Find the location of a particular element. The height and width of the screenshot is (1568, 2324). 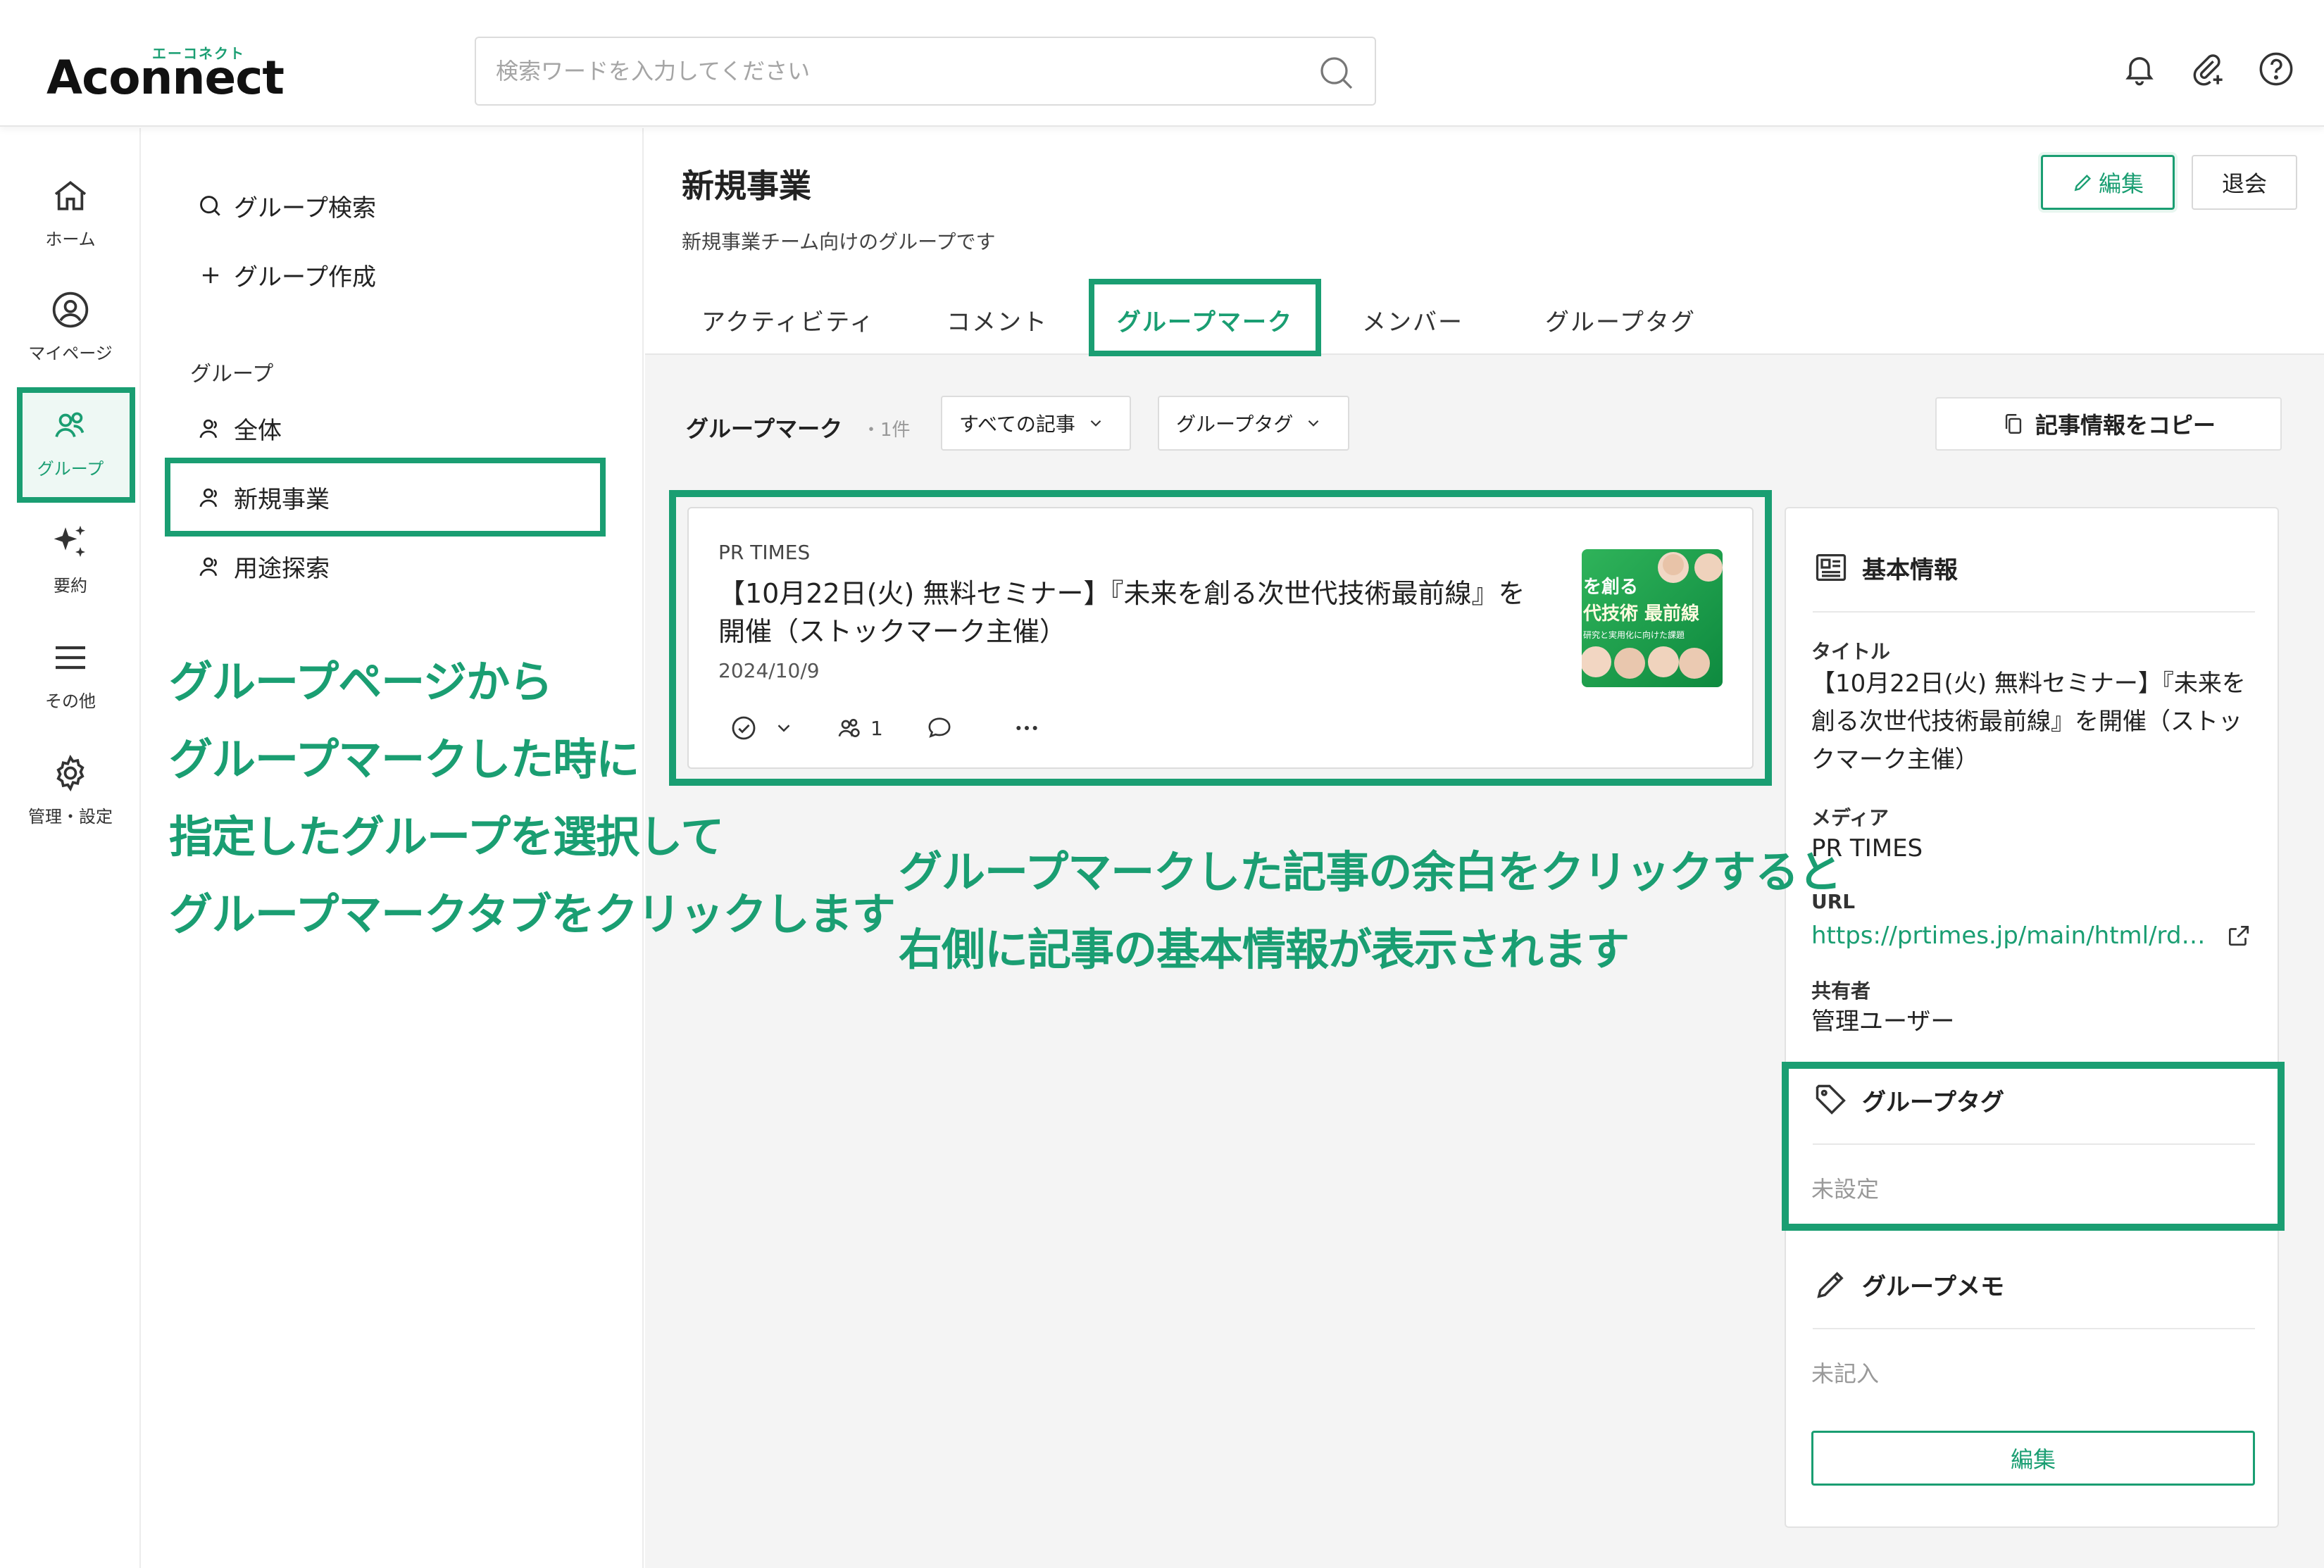

memo-edit-button: 編集 is located at coordinates (2033, 1458).